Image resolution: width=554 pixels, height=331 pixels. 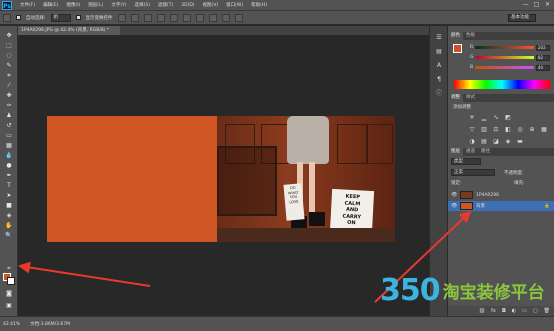 I want to click on watermark-text: 淘宝装修平台, so click(x=493, y=292).